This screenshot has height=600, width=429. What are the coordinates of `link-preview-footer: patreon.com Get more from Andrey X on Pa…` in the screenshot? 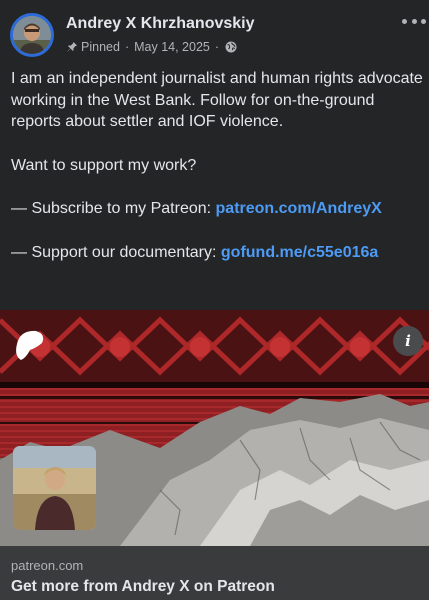 It's located at (214, 573).